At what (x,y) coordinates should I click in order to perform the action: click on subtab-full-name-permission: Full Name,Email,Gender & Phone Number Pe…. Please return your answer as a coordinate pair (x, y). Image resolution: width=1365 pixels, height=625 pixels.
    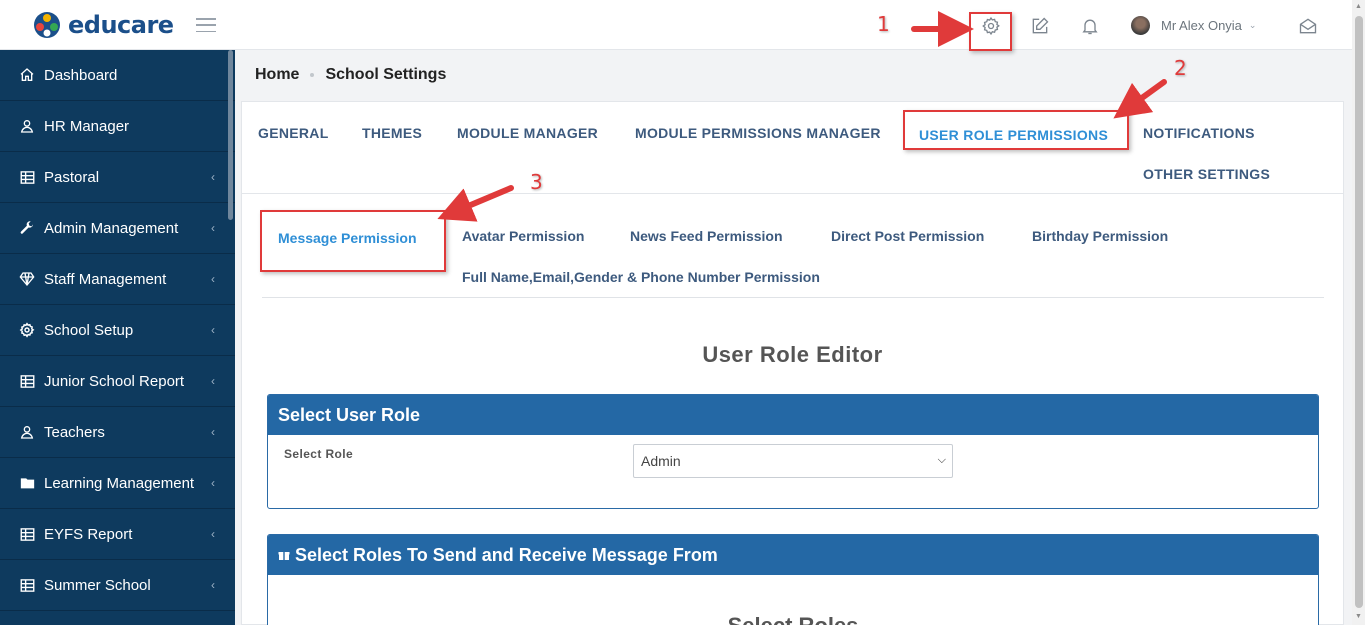
    Looking at the image, I should click on (641, 277).